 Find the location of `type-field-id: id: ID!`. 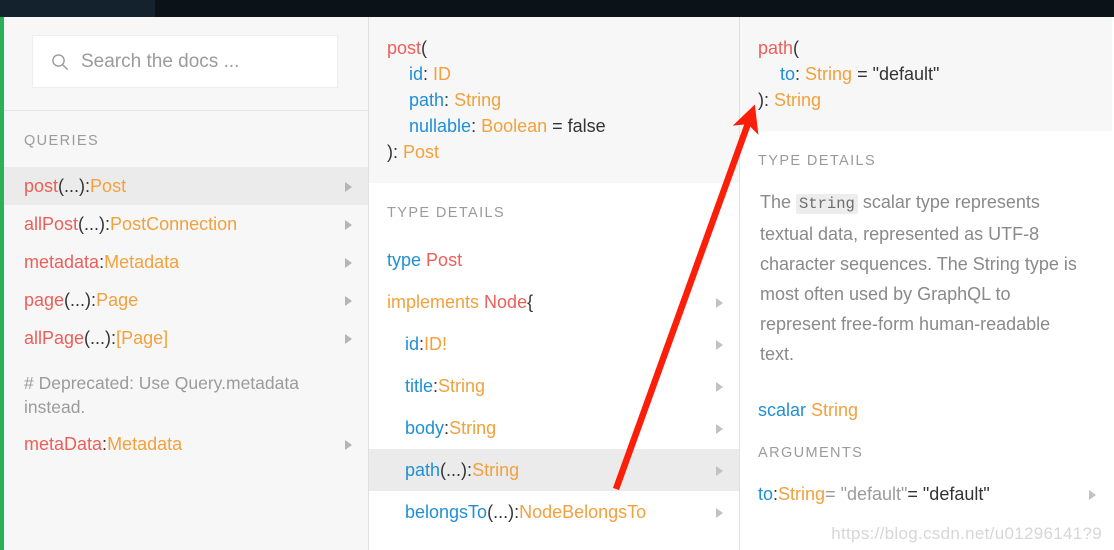

type-field-id: id: ID! is located at coordinates (554, 344).